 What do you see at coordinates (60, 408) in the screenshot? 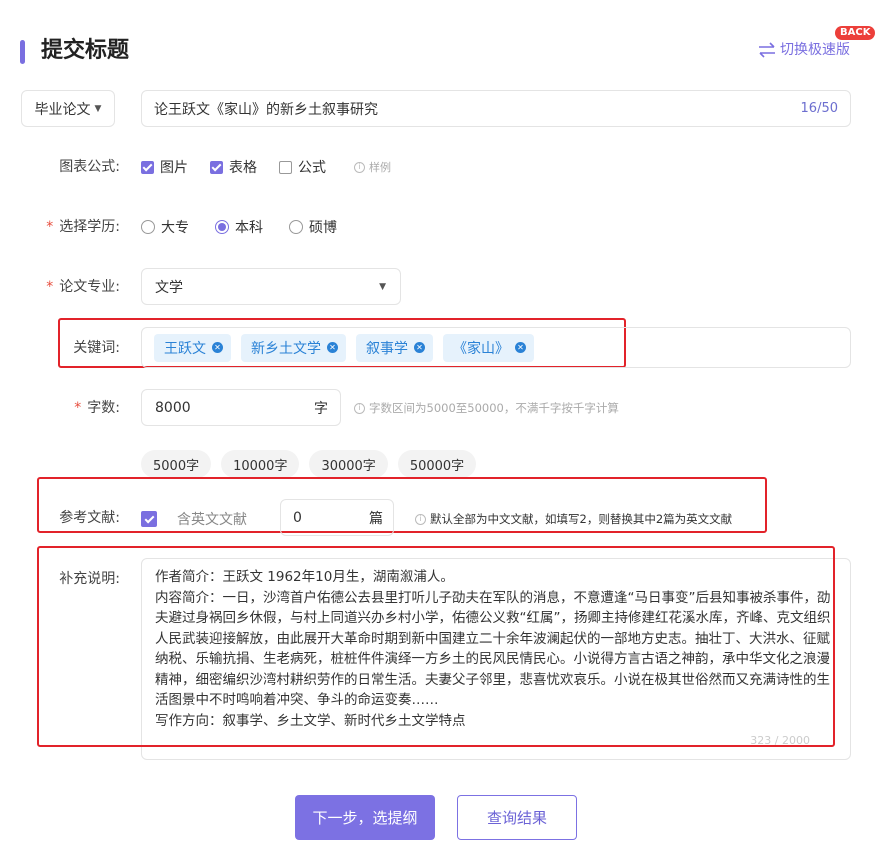
I see `word-count-label: * 字数:` at bounding box center [60, 408].